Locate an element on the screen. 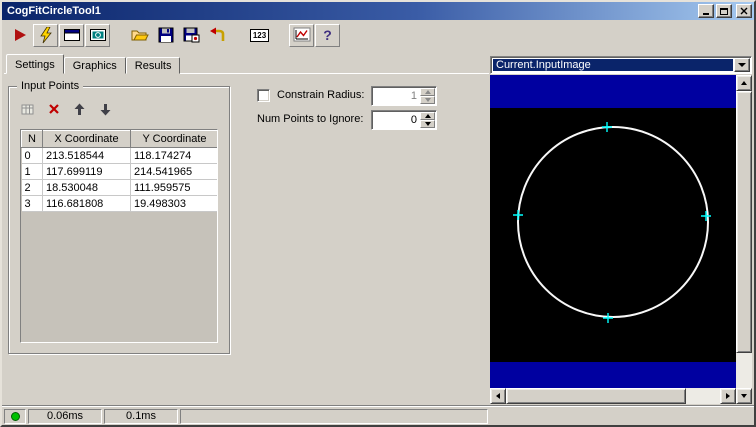 The height and width of the screenshot is (427, 756). combo-dropdown-button is located at coordinates (742, 65).